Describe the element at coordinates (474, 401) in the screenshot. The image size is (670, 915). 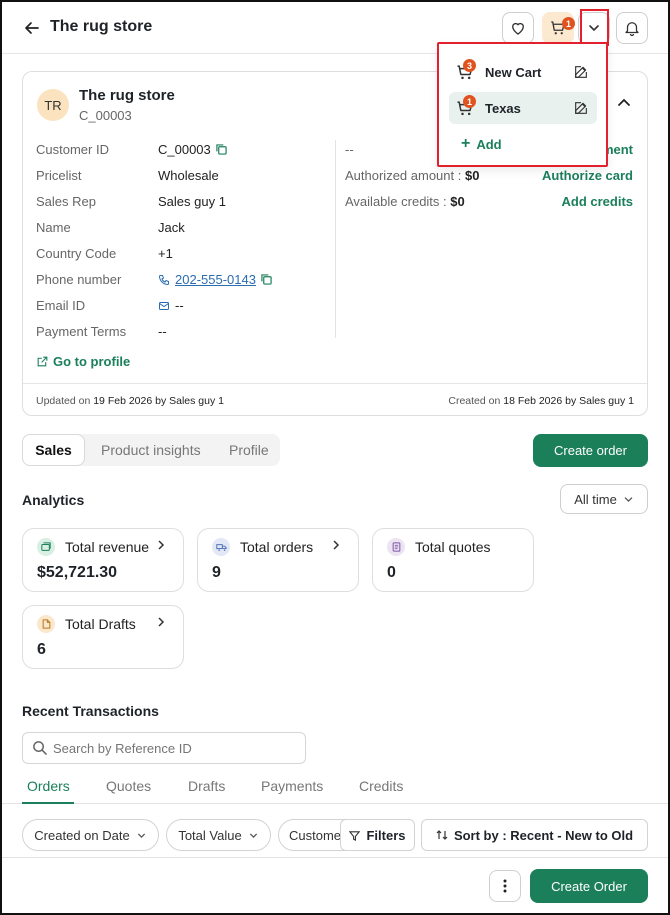
I see `created-prefix: Created on` at that location.